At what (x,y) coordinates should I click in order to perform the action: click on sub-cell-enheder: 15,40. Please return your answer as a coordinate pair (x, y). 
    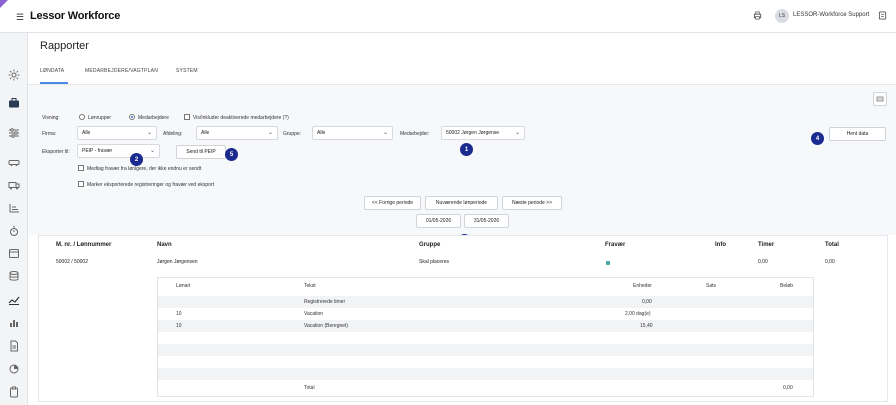
    Looking at the image, I should click on (646, 326).